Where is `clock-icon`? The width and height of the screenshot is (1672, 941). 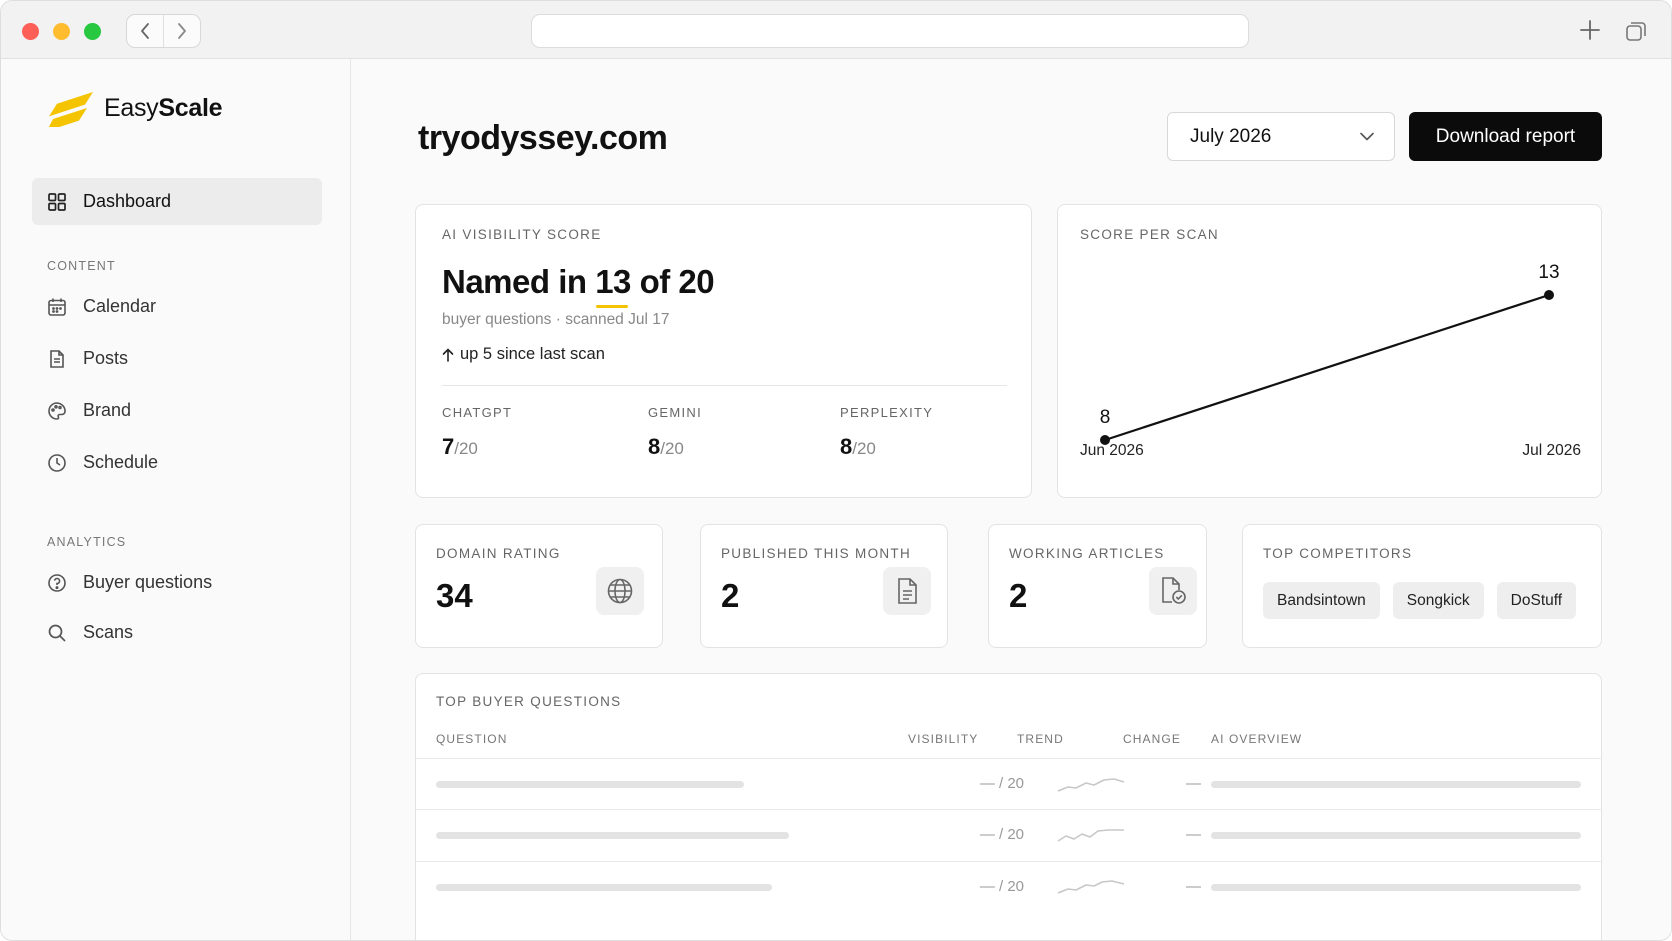 clock-icon is located at coordinates (57, 462).